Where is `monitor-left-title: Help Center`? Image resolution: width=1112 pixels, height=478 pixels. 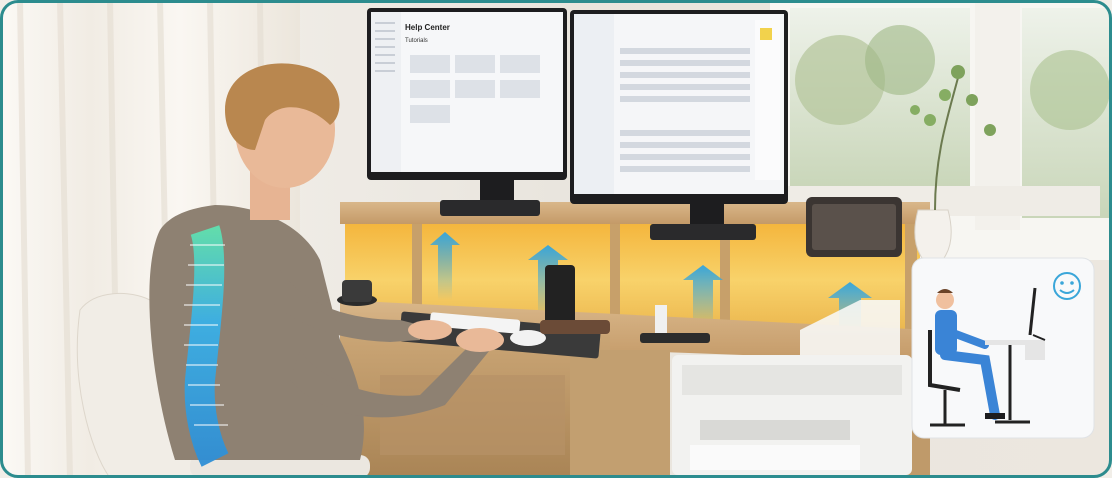 monitor-left-title: Help Center is located at coordinates (427, 27).